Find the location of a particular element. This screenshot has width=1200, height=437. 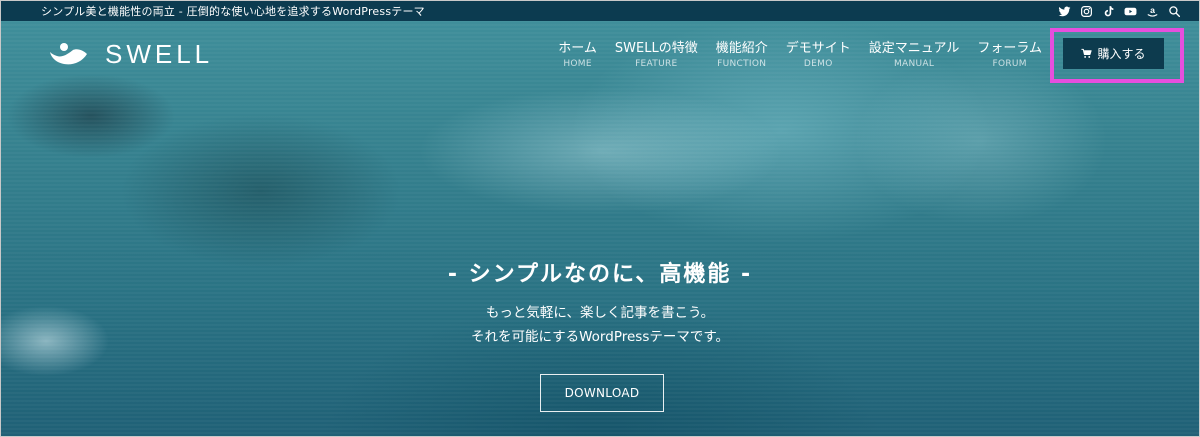

tiktok-icon is located at coordinates (1108, 11).